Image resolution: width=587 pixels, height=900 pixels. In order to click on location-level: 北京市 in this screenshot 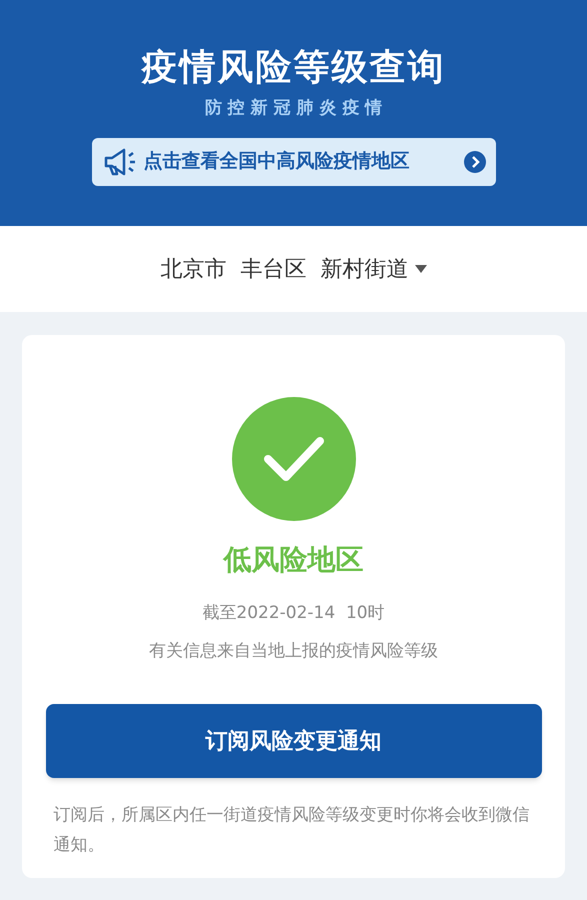, I will do `click(193, 269)`.